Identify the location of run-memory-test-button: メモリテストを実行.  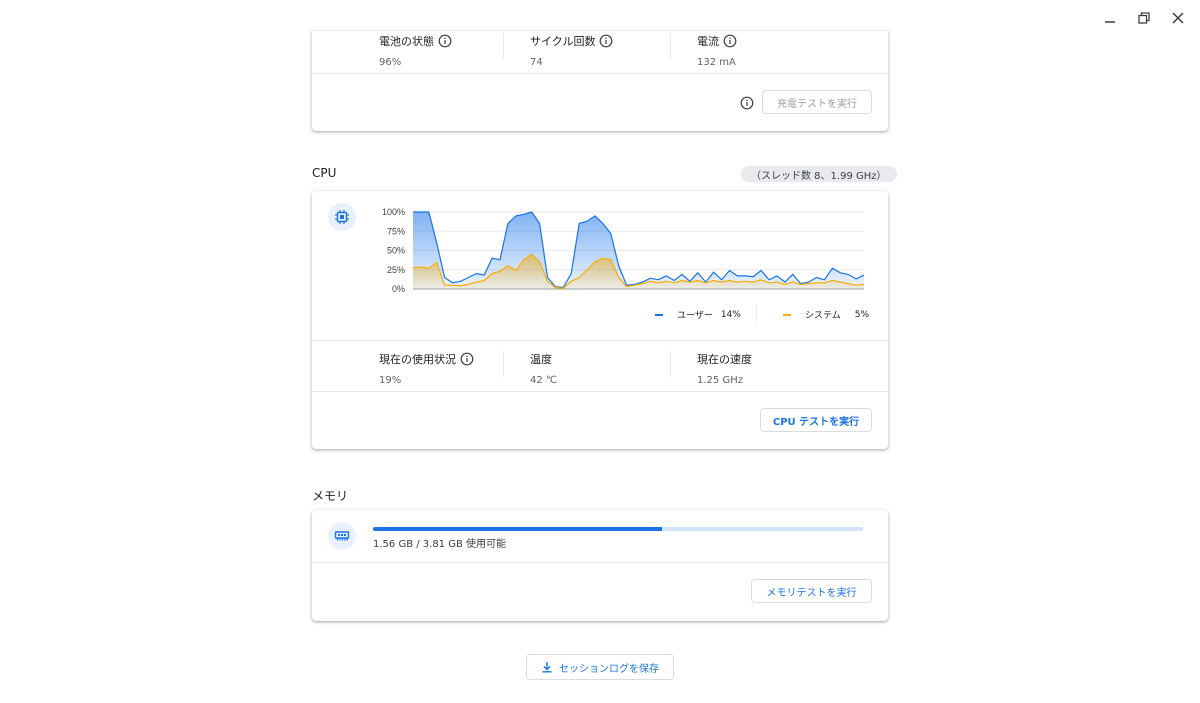
(811, 591).